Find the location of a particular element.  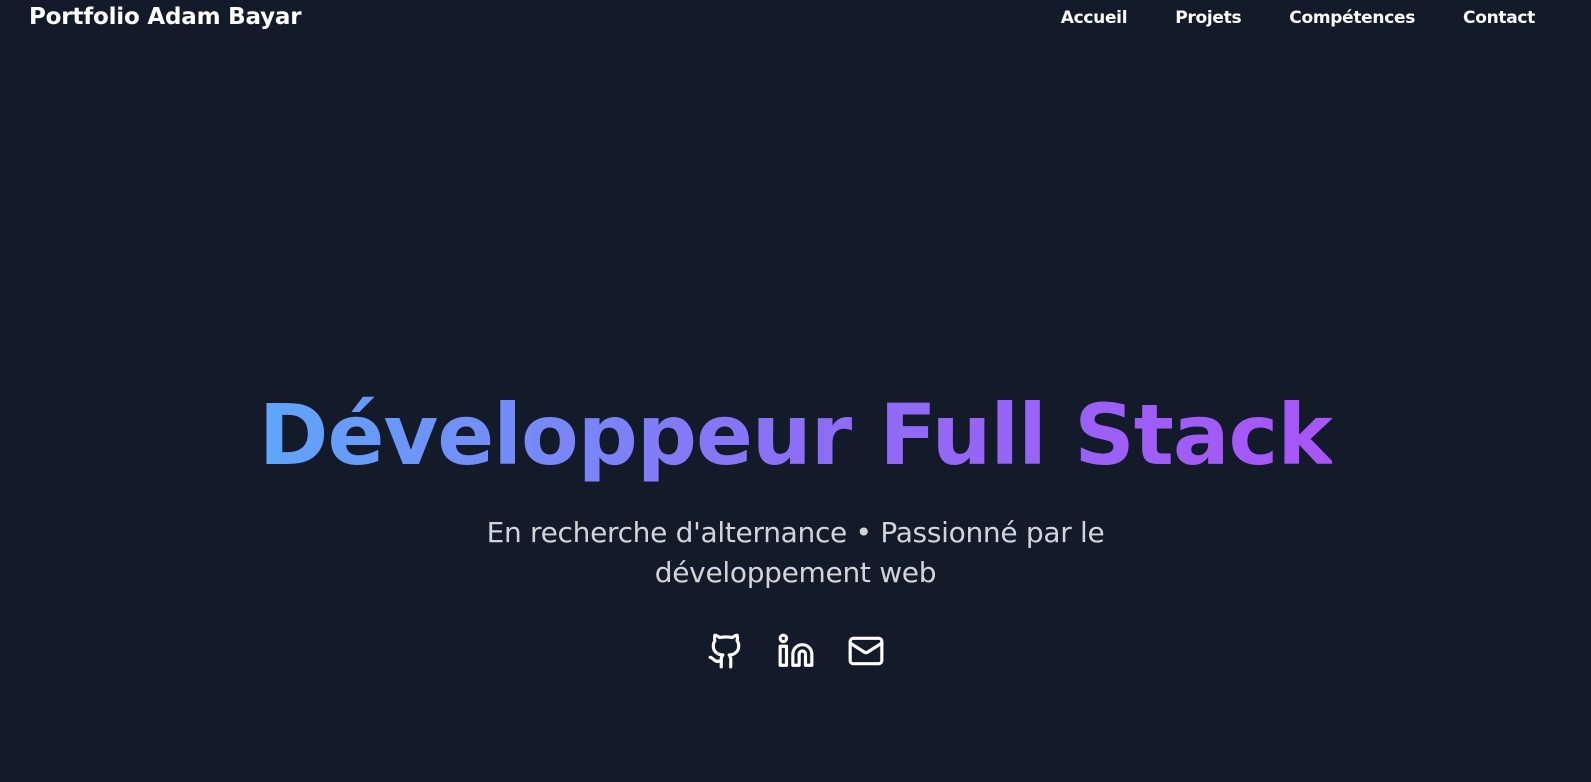

nav-menu: Accueil Projets Compétences Contact is located at coordinates (1274, 18).